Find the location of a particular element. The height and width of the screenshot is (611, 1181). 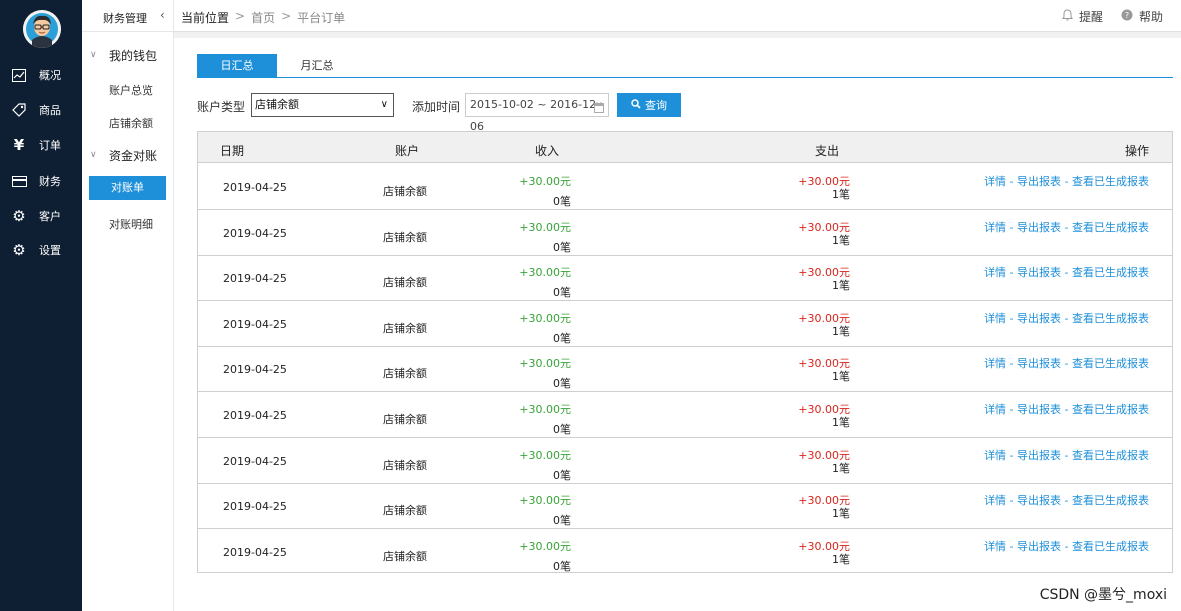

group-label: 资金对账 is located at coordinates (133, 155).